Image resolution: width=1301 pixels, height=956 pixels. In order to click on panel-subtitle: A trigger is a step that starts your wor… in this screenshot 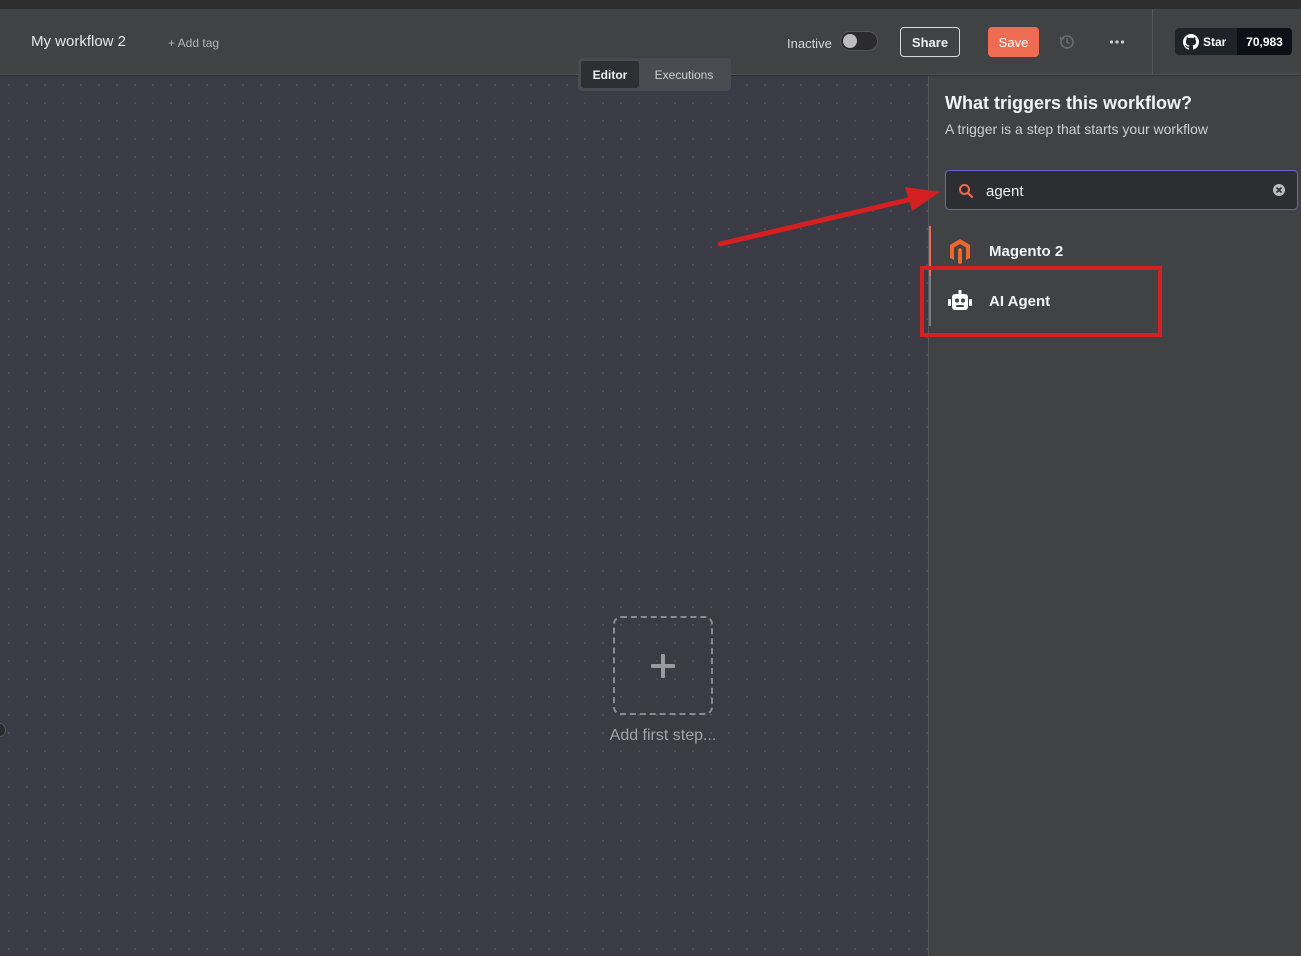, I will do `click(1076, 129)`.